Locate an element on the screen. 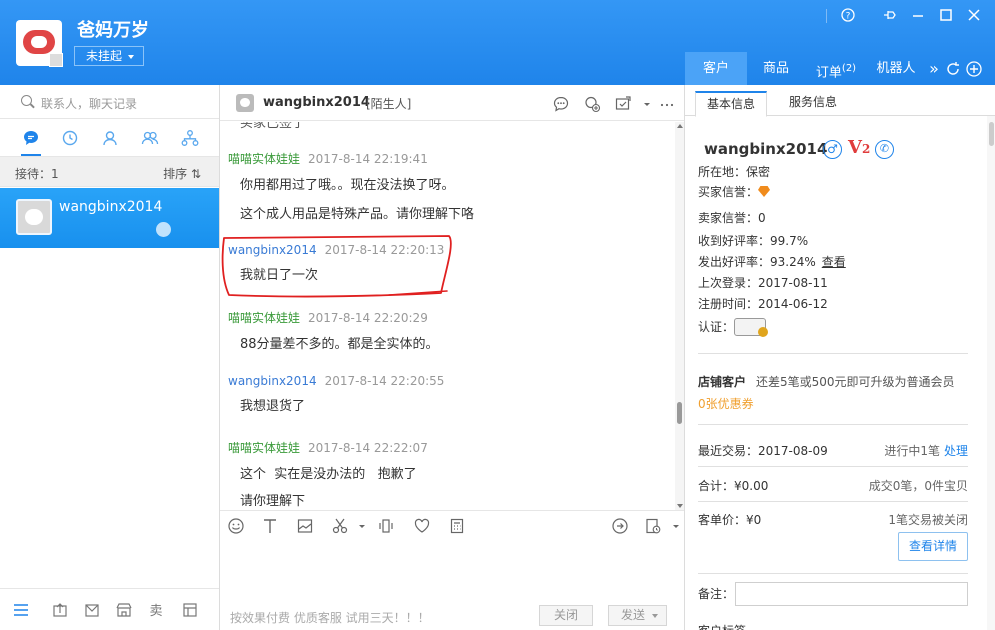 Image resolution: width=995 pixels, height=630 pixels. handle-link: 处理 is located at coordinates (956, 451).